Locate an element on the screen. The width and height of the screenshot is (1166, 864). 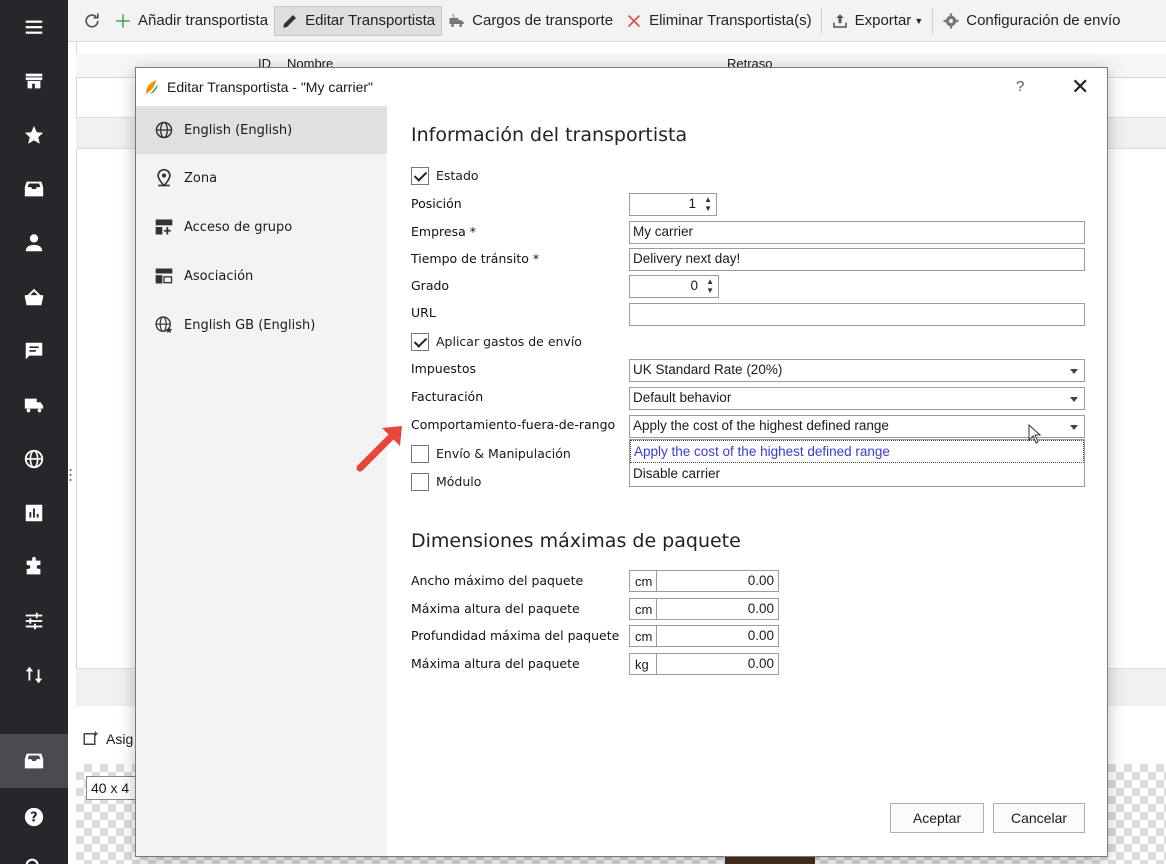
store-icon is located at coordinates (34, 81).